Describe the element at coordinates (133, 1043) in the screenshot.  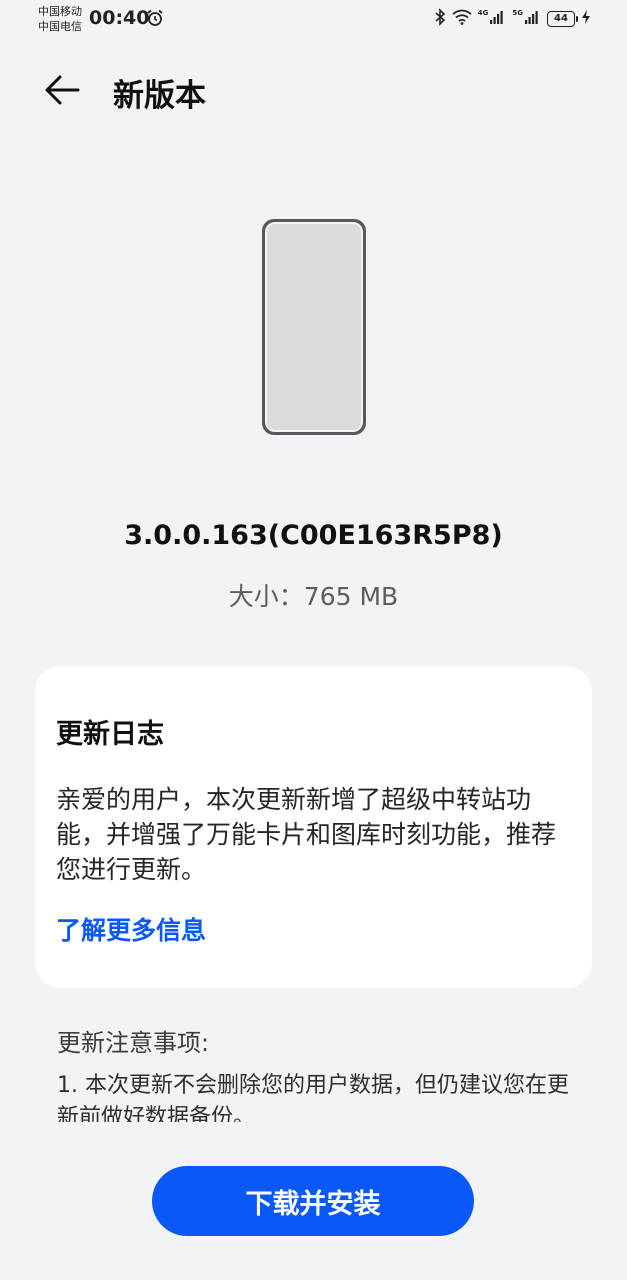
I see `update-notes-title: 更新注意事项:` at that location.